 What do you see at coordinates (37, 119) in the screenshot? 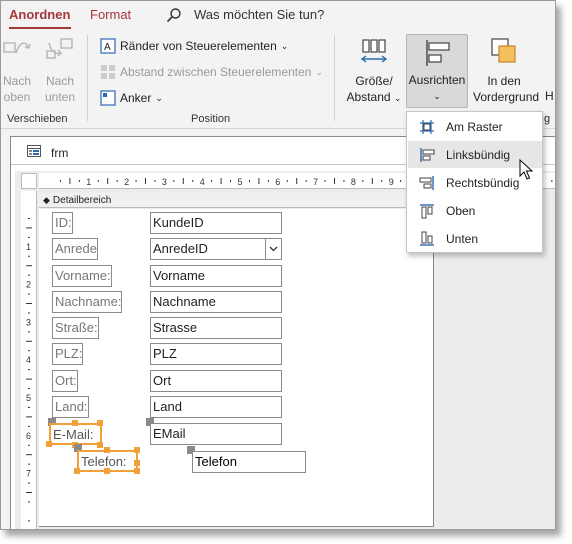
I see `group-label-verschieben: Verschieben` at bounding box center [37, 119].